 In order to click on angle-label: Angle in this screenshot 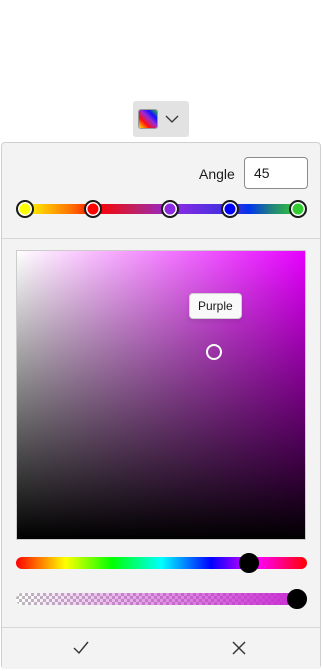, I will do `click(217, 174)`.